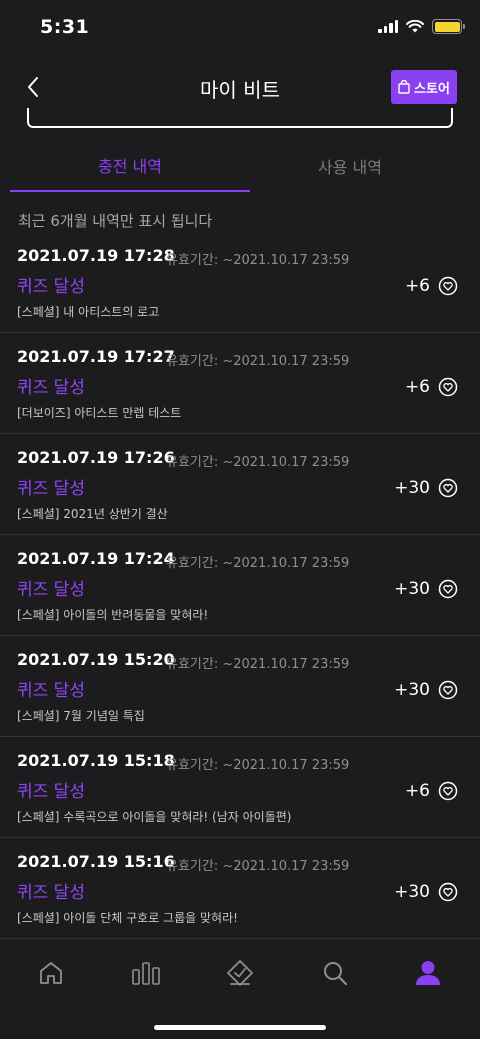 The image size is (480, 1039). What do you see at coordinates (92, 514) in the screenshot?
I see `item-description: [스페셜] 2021년 상반기 결산` at bounding box center [92, 514].